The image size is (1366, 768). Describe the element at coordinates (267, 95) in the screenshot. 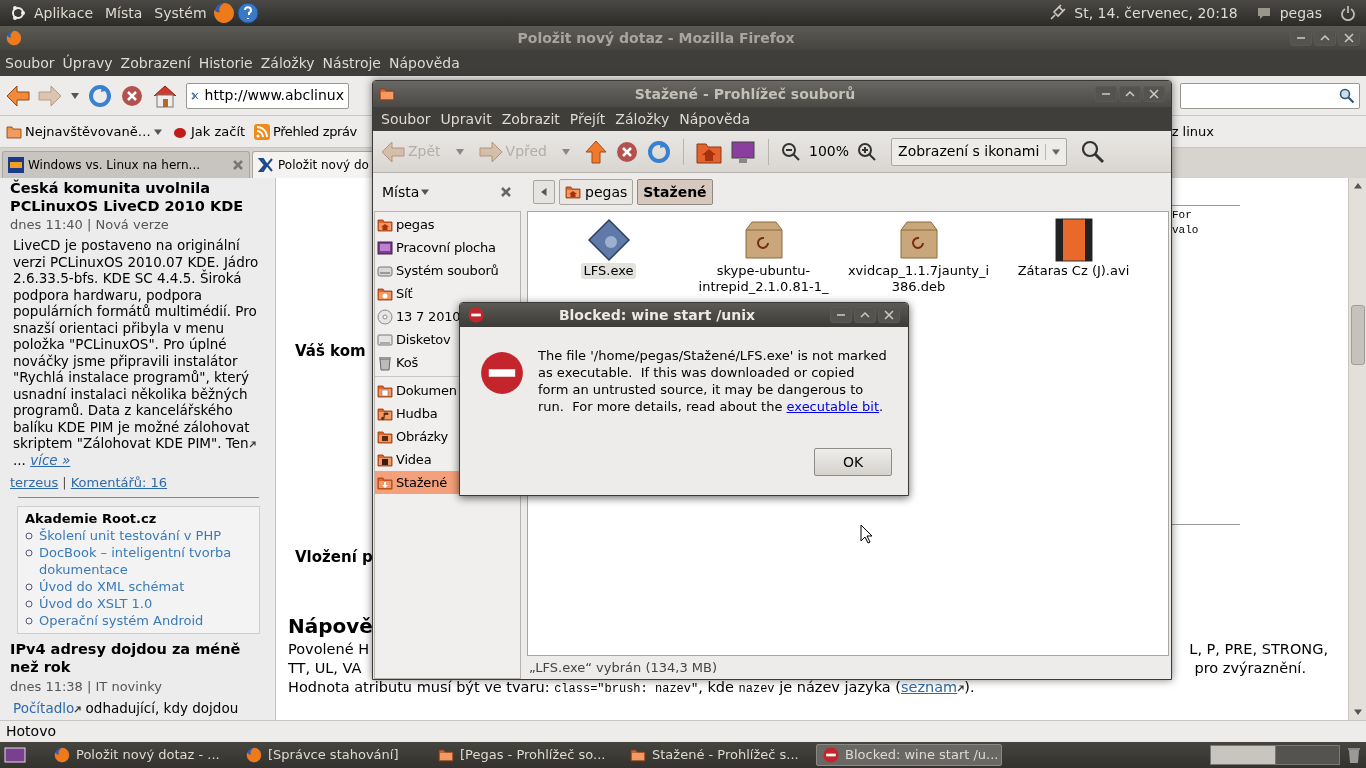

I see `url-field: http://www.abclinux` at that location.